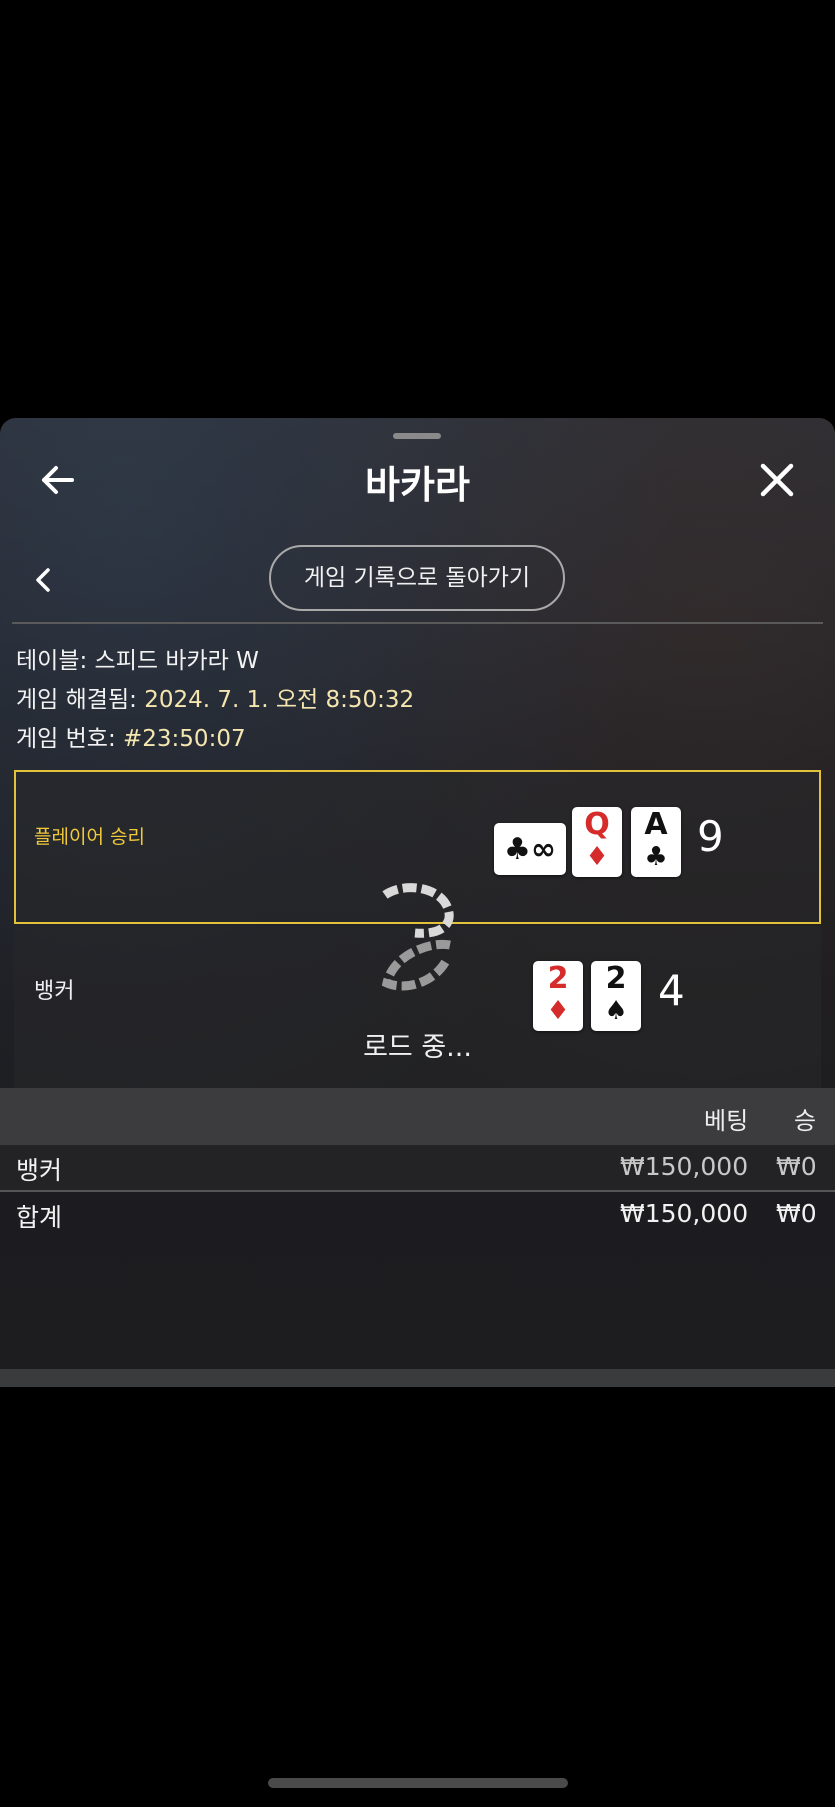  What do you see at coordinates (417, 485) in the screenshot?
I see `page-title: 바카라` at bounding box center [417, 485].